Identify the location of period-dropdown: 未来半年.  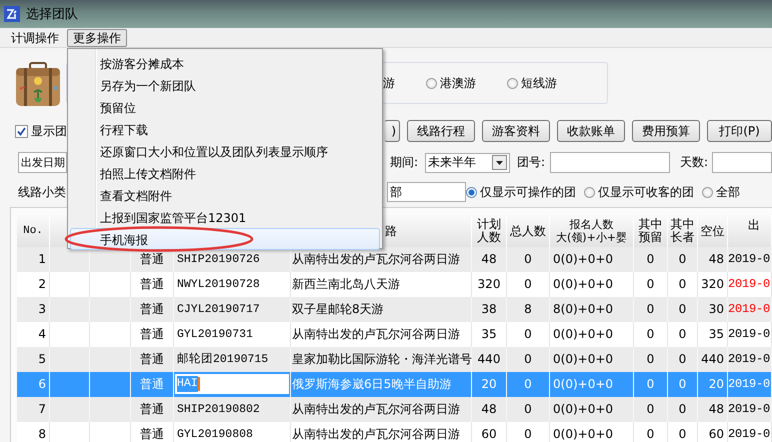
(467, 162).